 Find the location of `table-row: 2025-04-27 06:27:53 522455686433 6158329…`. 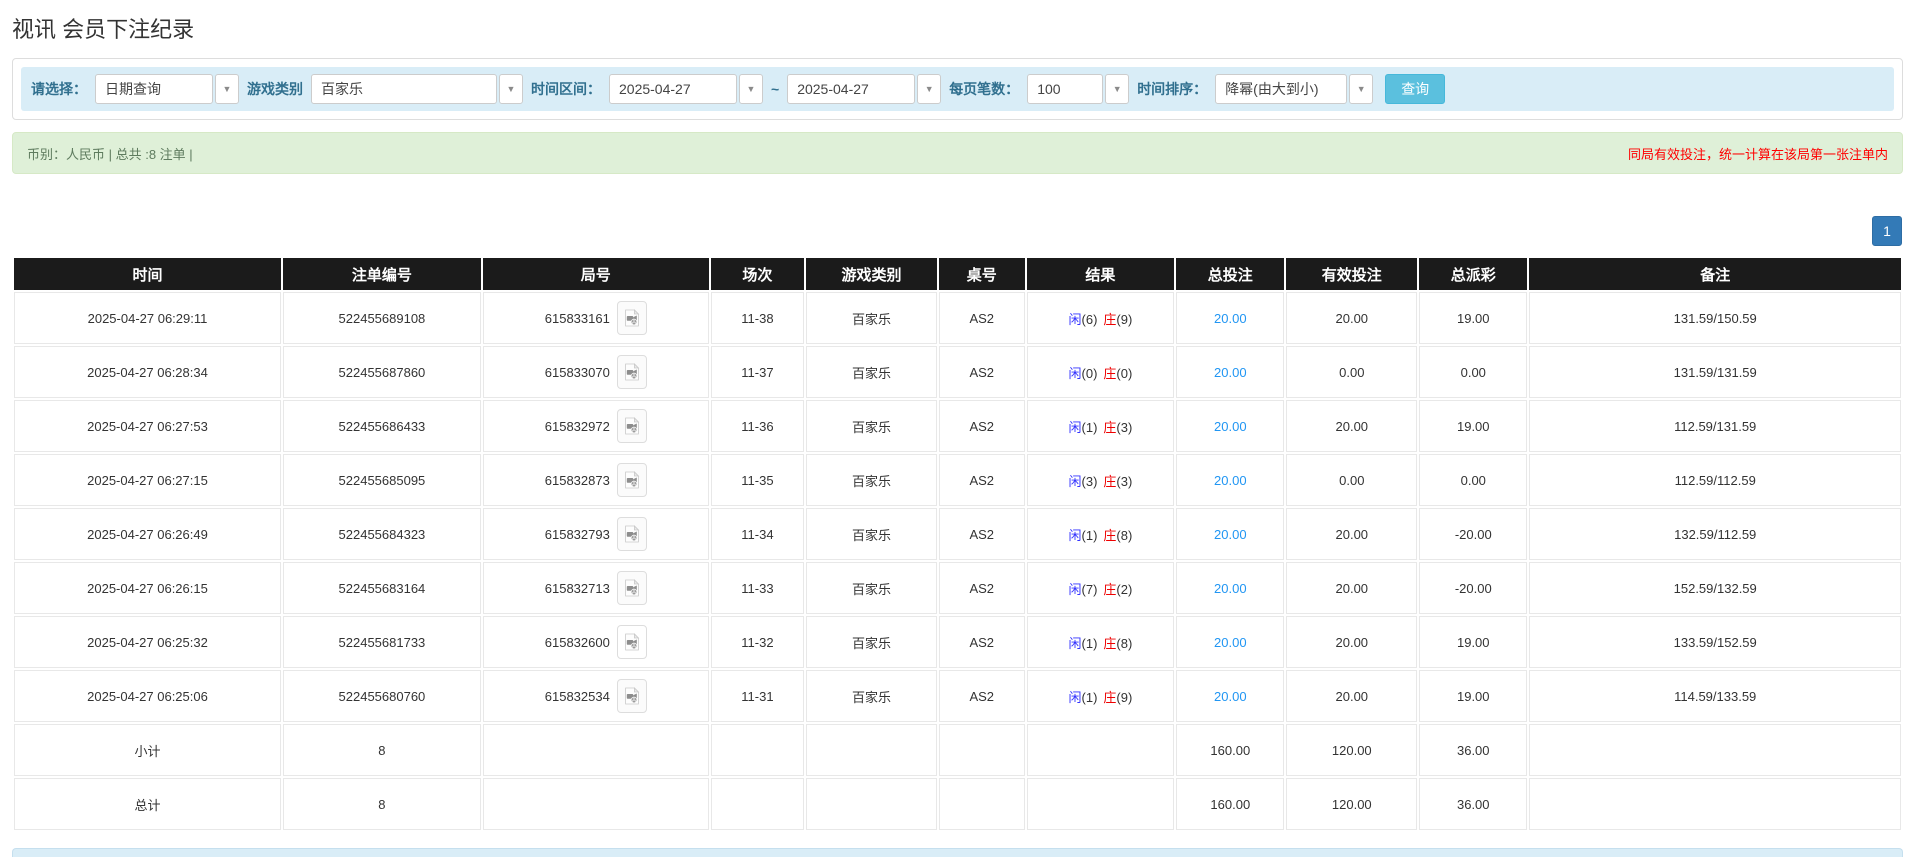

table-row: 2025-04-27 06:27:53 522455686433 6158329… is located at coordinates (957, 426).